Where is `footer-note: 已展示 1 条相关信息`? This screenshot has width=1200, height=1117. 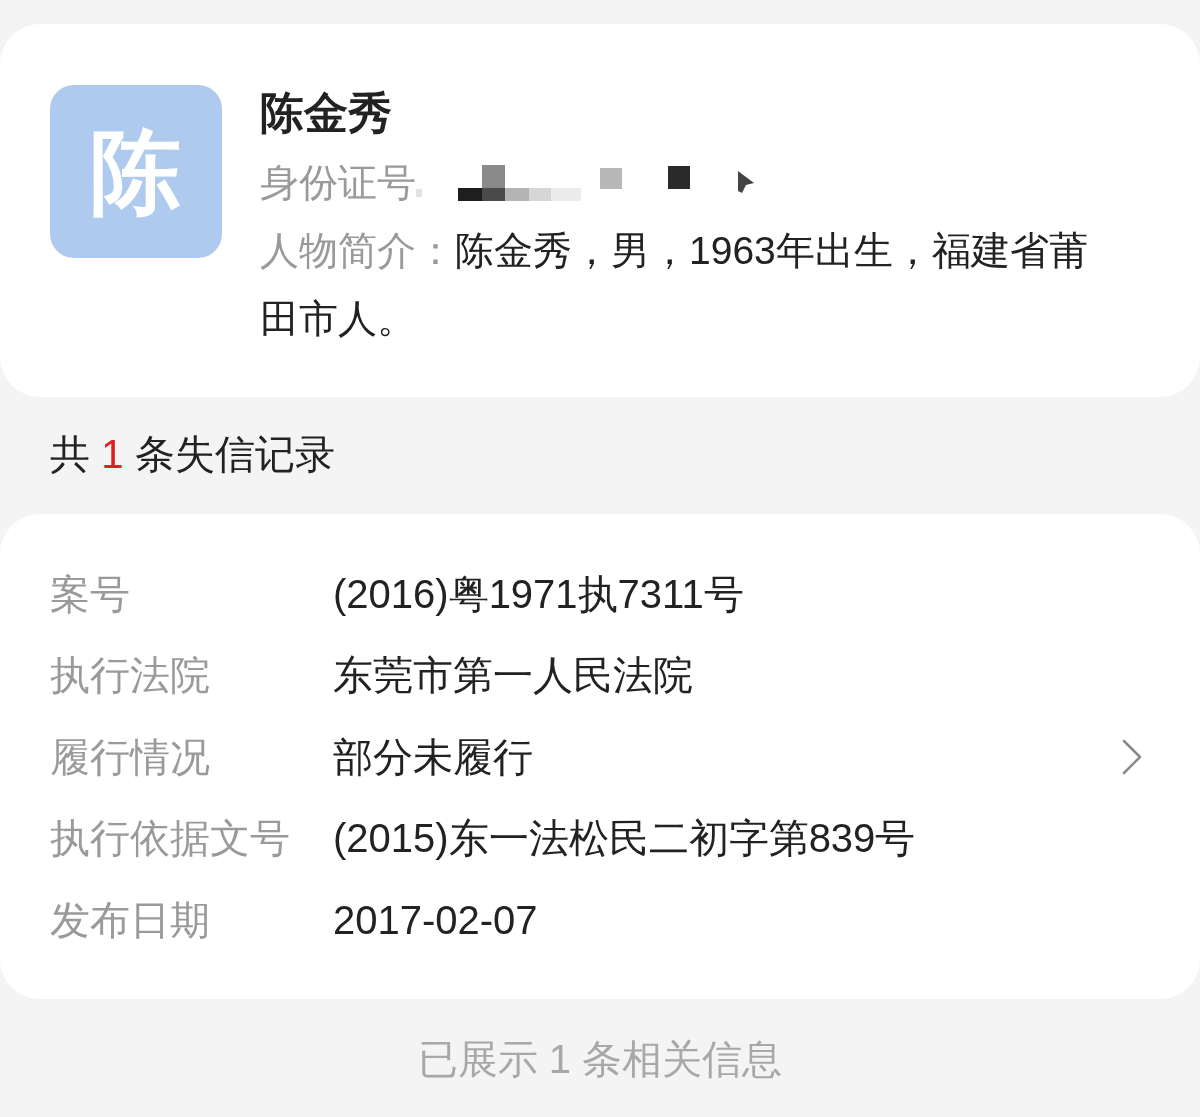
footer-note: 已展示 1 条相关信息 is located at coordinates (600, 1059).